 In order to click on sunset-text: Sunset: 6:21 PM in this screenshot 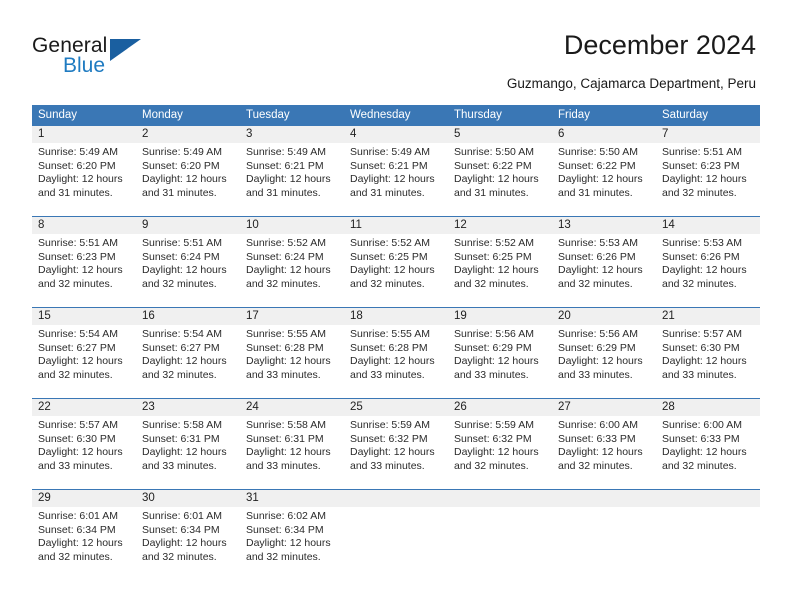, I will do `click(389, 165)`.